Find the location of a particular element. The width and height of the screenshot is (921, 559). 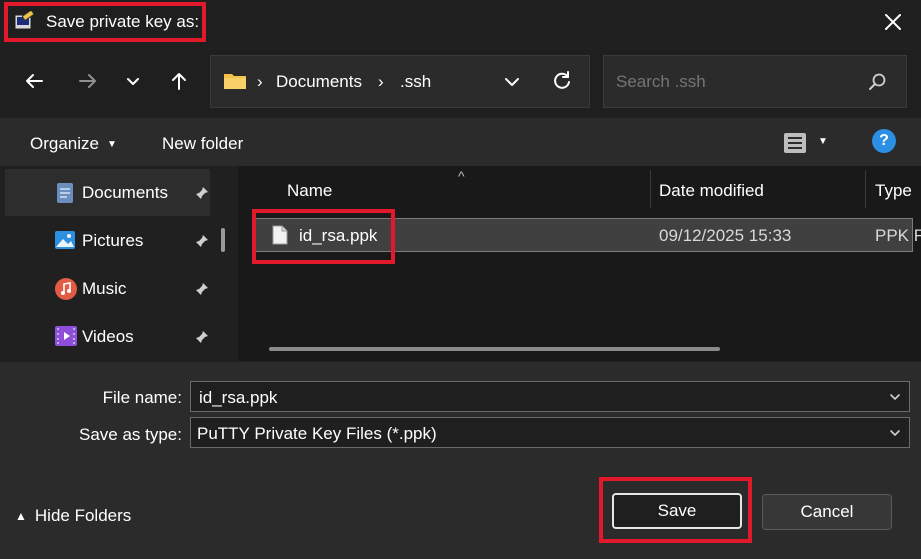

pictures-icon is located at coordinates (65, 240).